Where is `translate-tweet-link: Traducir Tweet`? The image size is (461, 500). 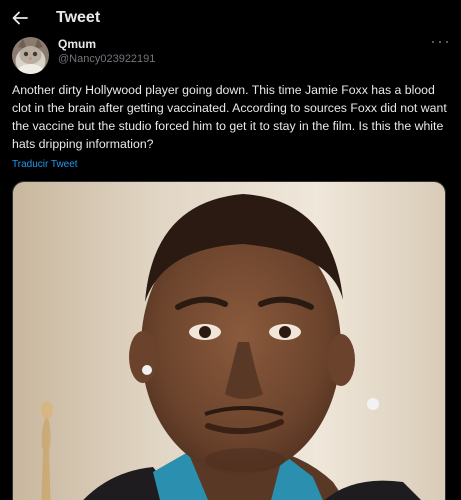
translate-tweet-link: Traducir Tweet is located at coordinates (45, 164).